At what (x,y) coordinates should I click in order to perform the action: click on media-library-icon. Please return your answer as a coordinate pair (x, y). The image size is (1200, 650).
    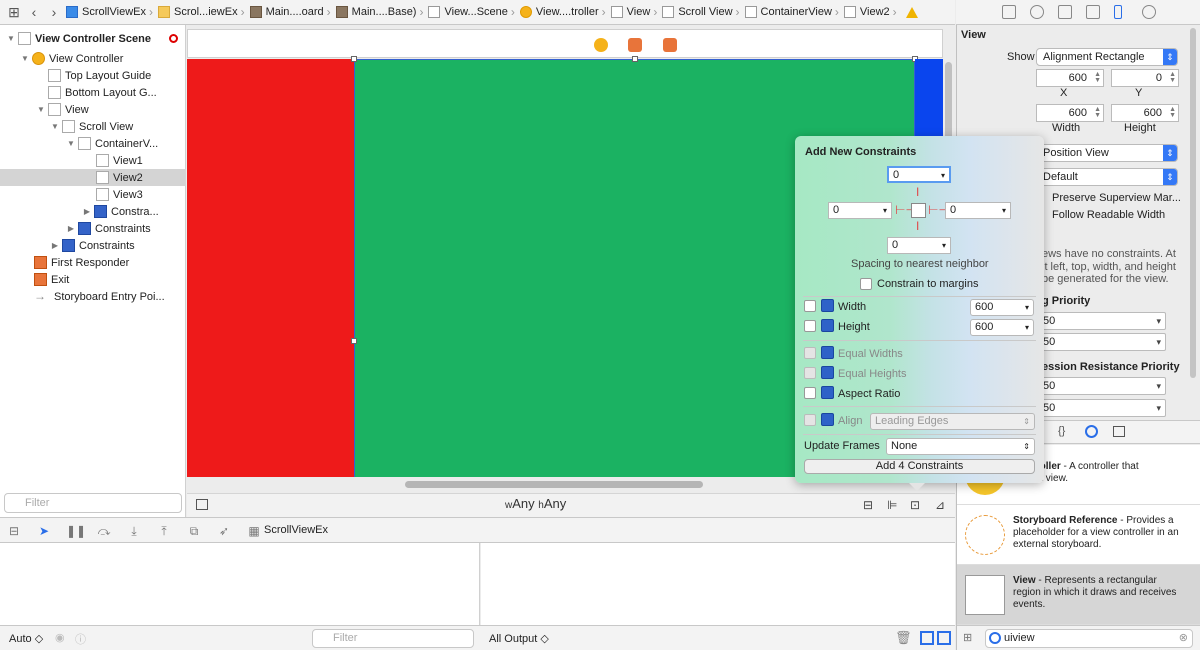
    Looking at the image, I should click on (1119, 431).